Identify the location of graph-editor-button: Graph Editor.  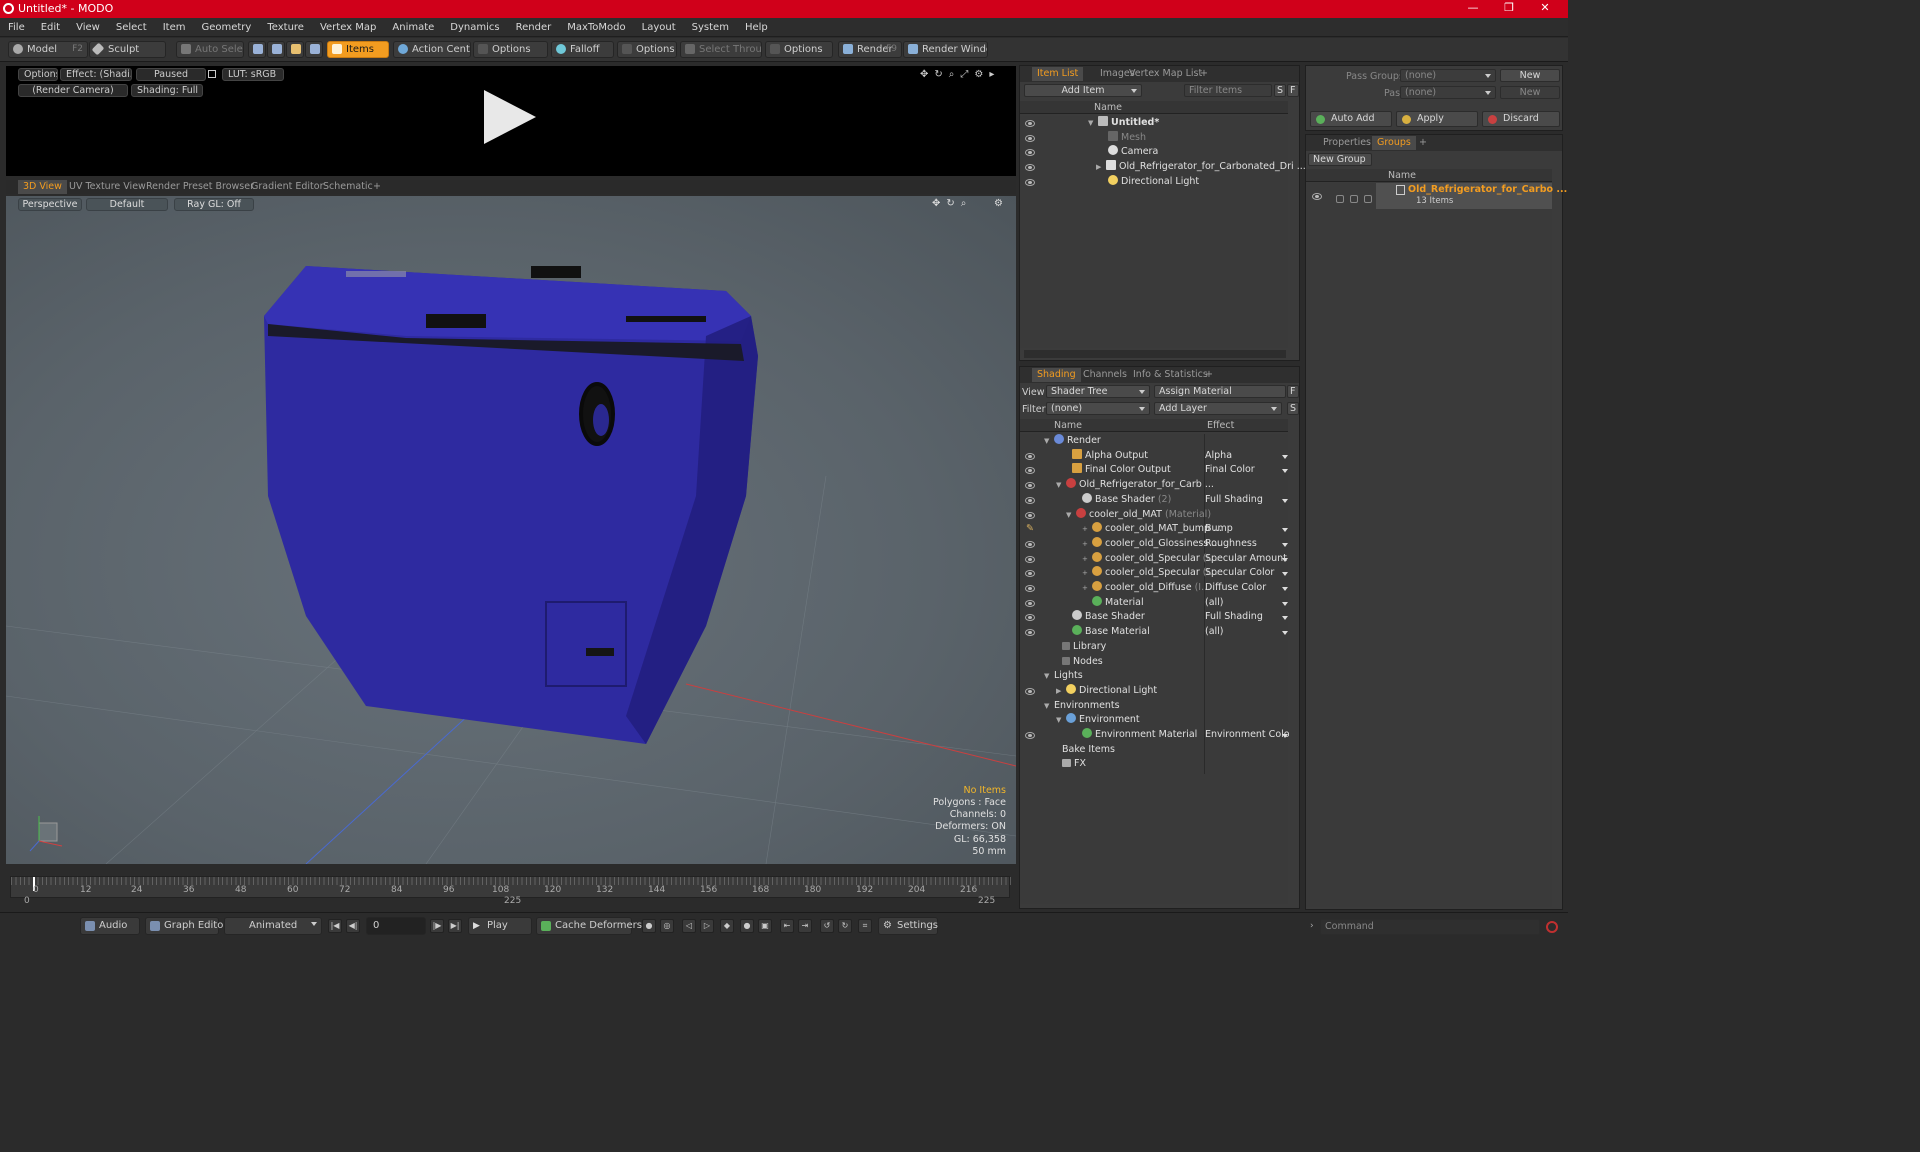
(186, 926).